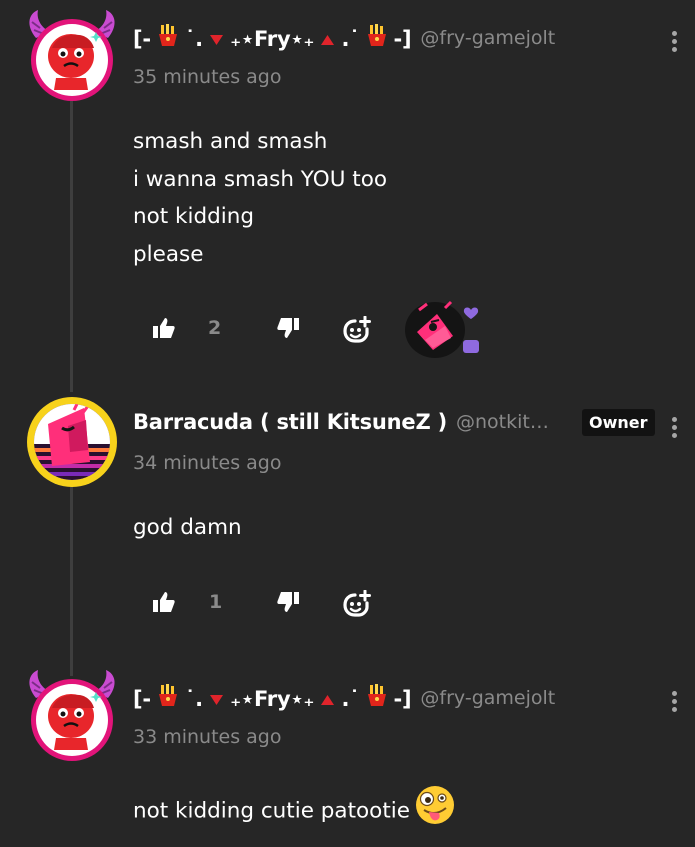 This screenshot has height=847, width=695. What do you see at coordinates (215, 328) in the screenshot?
I see `like-count: 2` at bounding box center [215, 328].